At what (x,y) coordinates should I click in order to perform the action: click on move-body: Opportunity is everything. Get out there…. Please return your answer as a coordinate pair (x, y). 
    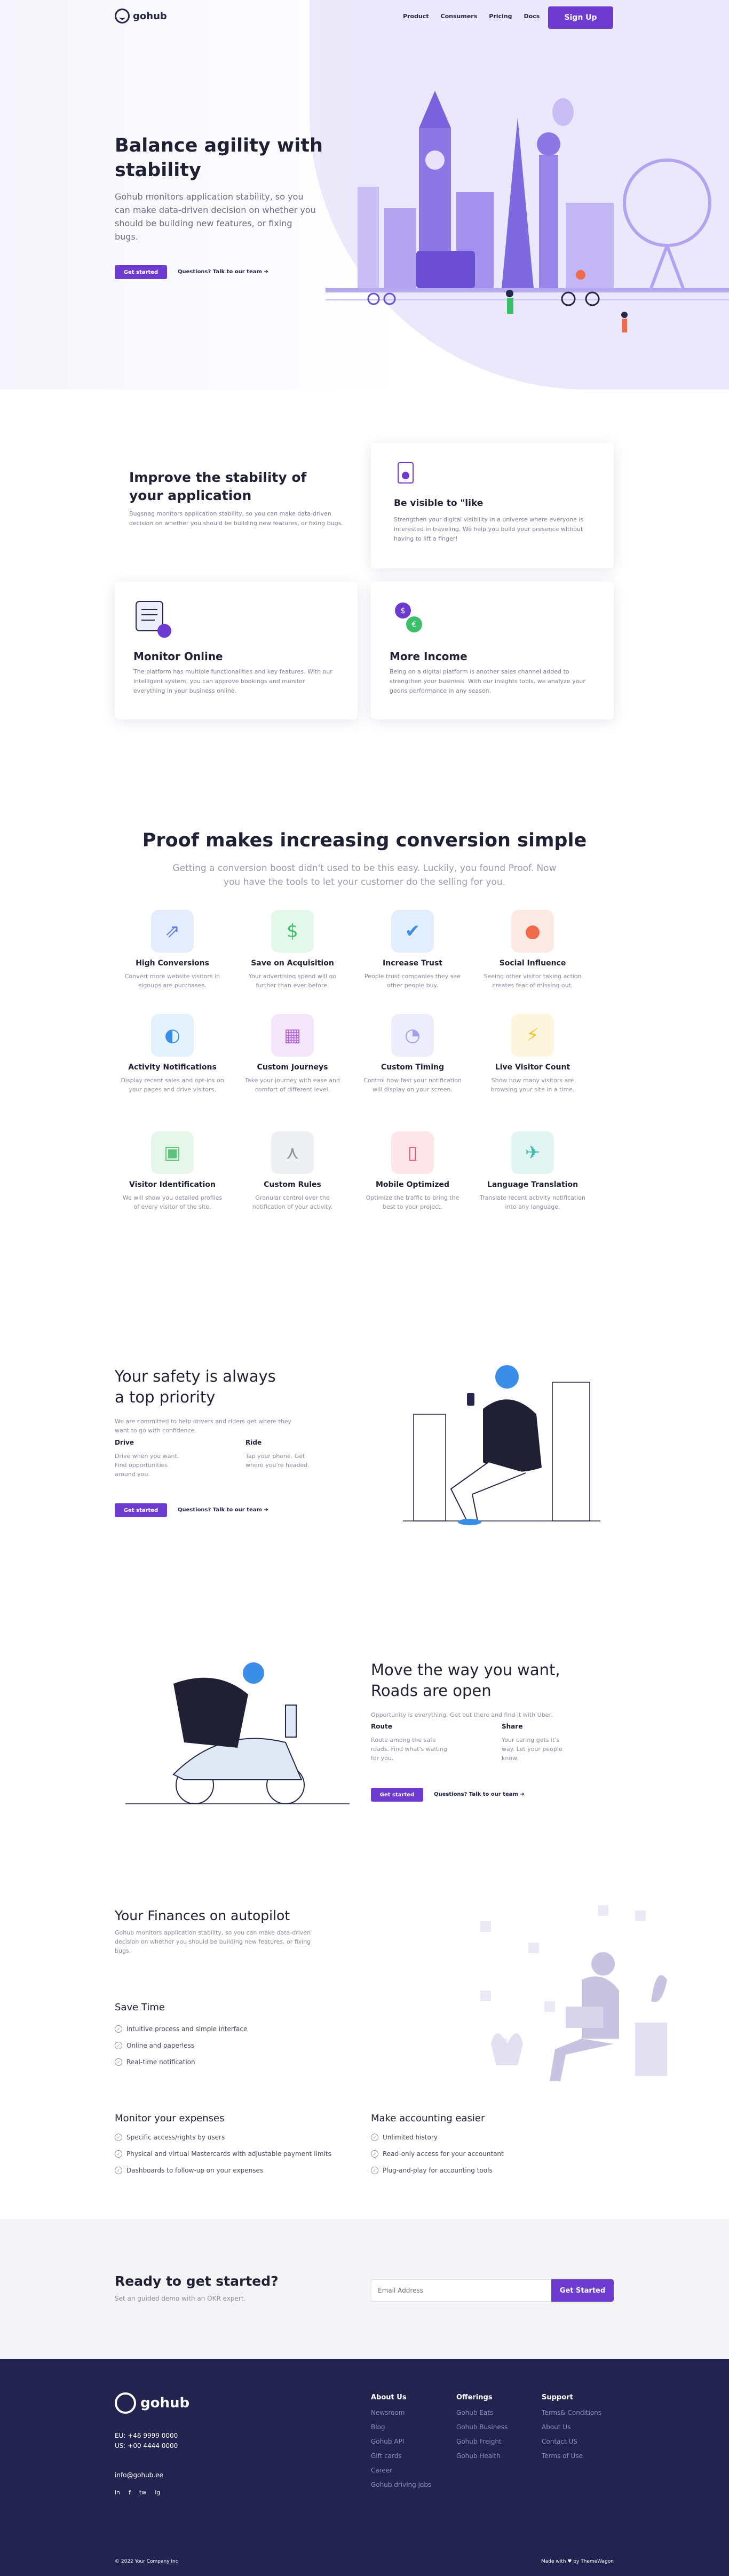
    Looking at the image, I should click on (462, 1714).